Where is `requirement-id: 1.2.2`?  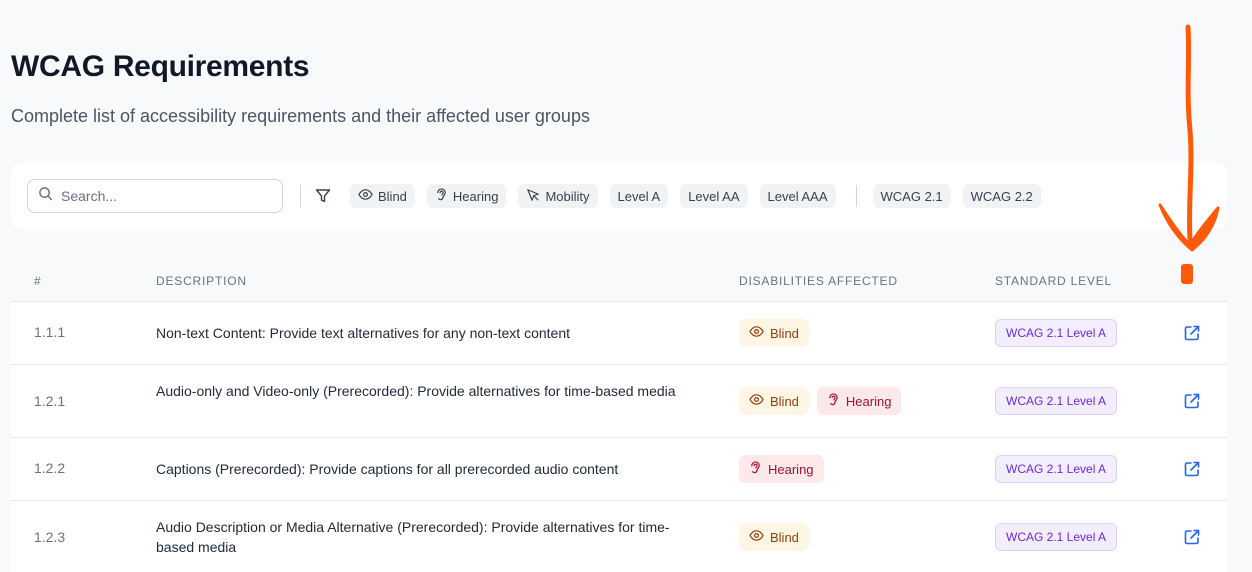
requirement-id: 1.2.2 is located at coordinates (50, 468).